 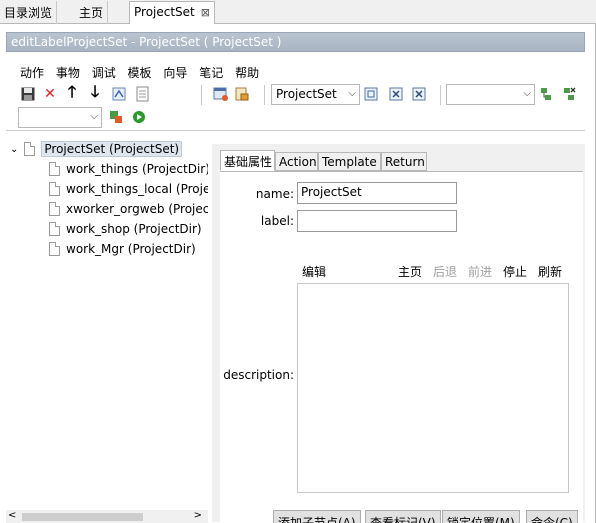 What do you see at coordinates (403, 516) in the screenshot?
I see `view-marks-button: 查看标记(V)` at bounding box center [403, 516].